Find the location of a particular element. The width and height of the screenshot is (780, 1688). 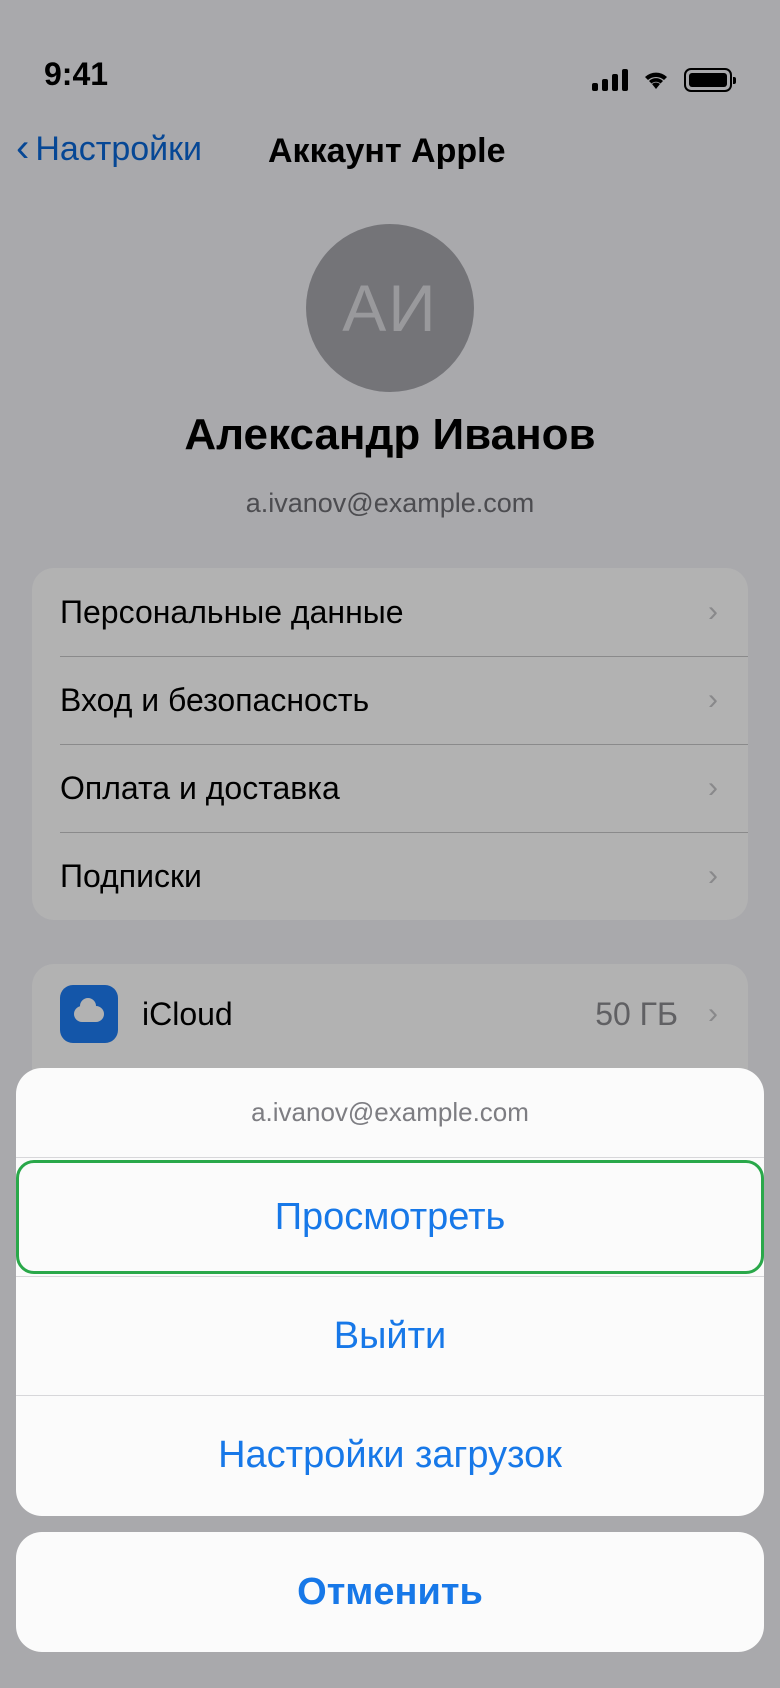

sign-out-button: Выйти is located at coordinates (390, 1336).